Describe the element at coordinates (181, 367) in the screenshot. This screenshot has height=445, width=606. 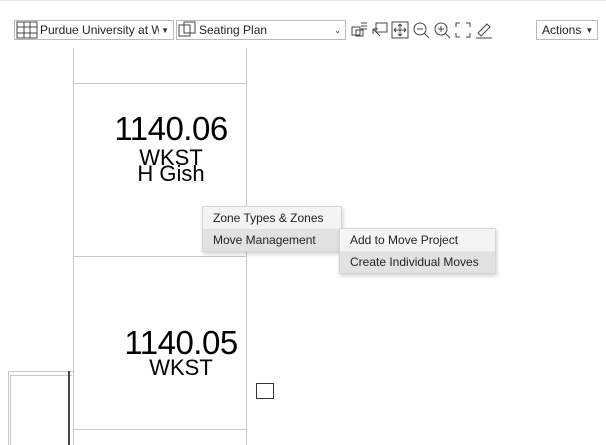
I see `room-code: WKST` at that location.